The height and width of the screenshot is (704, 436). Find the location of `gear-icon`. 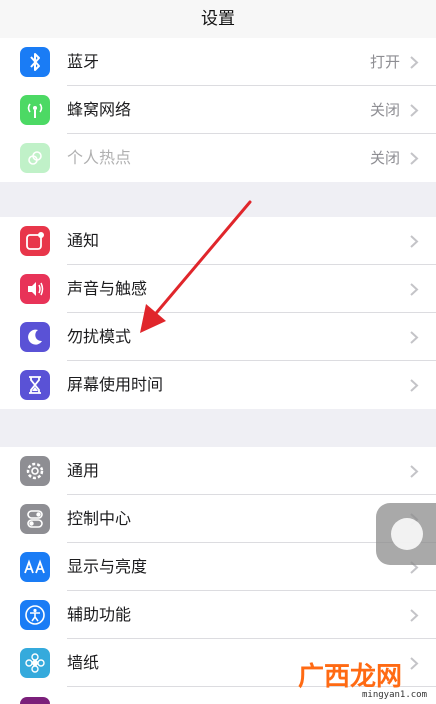

gear-icon is located at coordinates (35, 471).